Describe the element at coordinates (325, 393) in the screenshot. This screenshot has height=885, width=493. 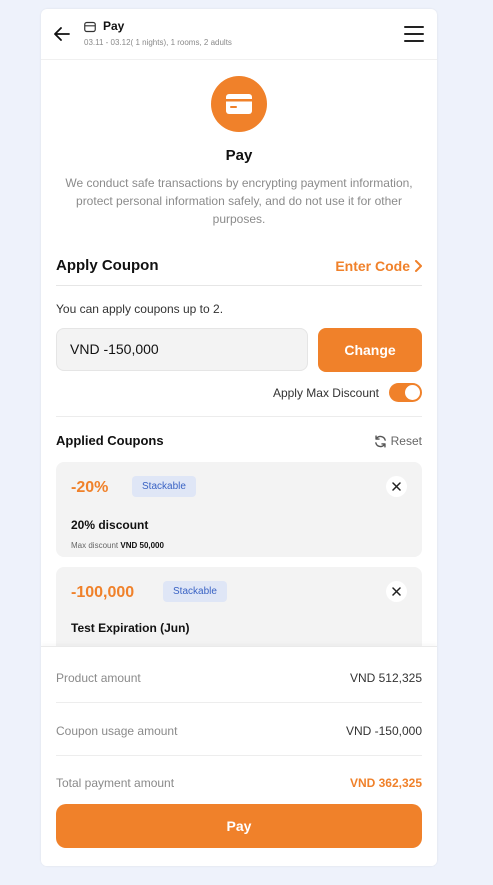
I see `max-discount-label: Apply Max Discount` at that location.